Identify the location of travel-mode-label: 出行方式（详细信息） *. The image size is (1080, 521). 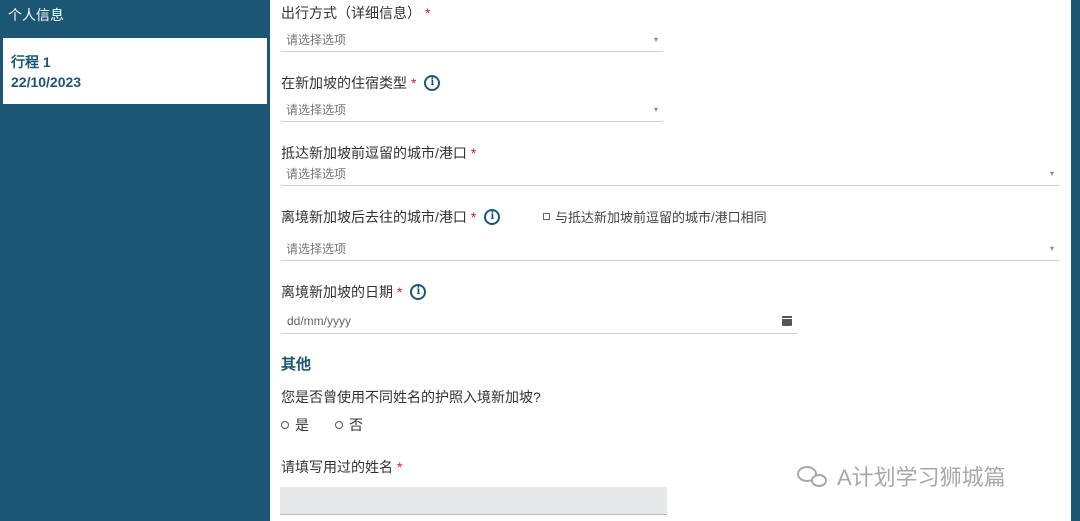
(355, 13).